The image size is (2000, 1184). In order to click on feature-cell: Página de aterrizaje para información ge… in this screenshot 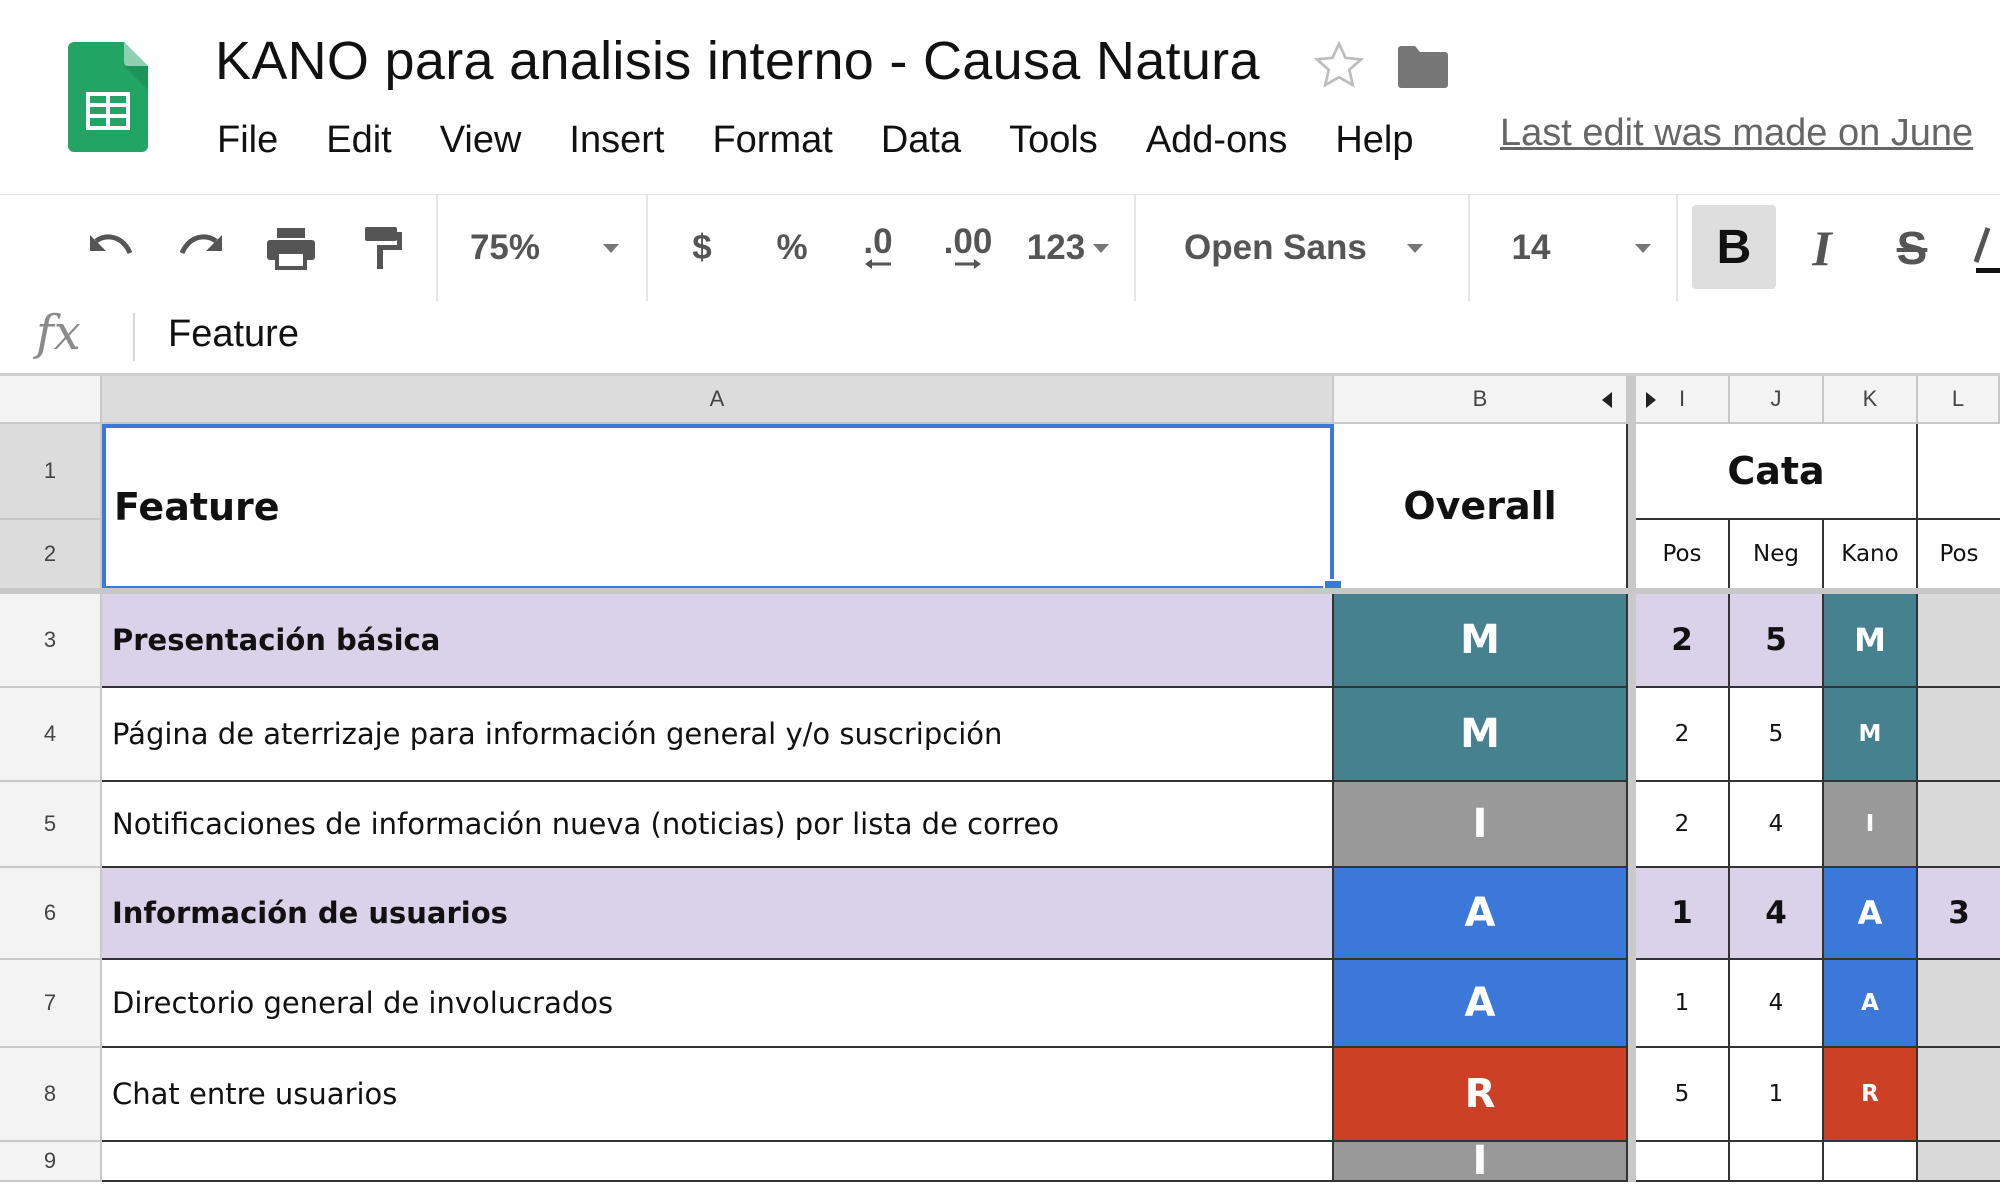, I will do `click(718, 735)`.